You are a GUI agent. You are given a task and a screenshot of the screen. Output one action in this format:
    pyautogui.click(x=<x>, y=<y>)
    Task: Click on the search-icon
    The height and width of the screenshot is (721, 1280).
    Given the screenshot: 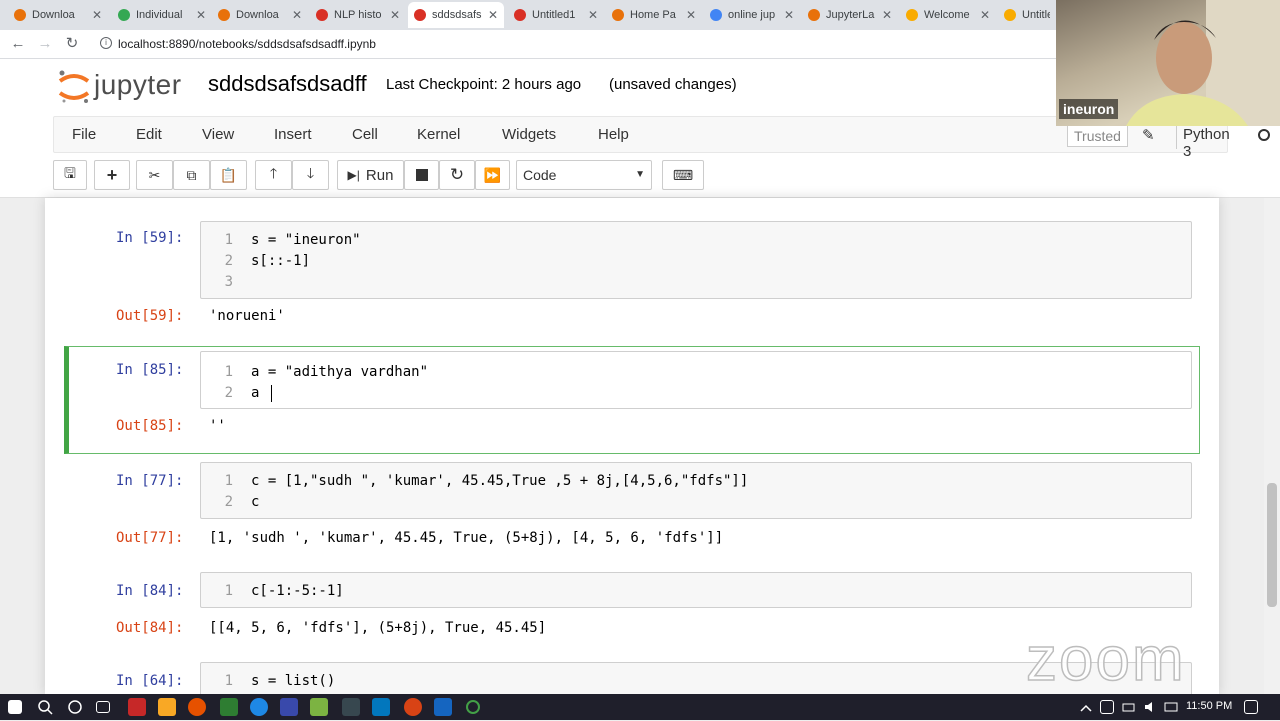 What is the action you would take?
    pyautogui.click(x=45, y=707)
    